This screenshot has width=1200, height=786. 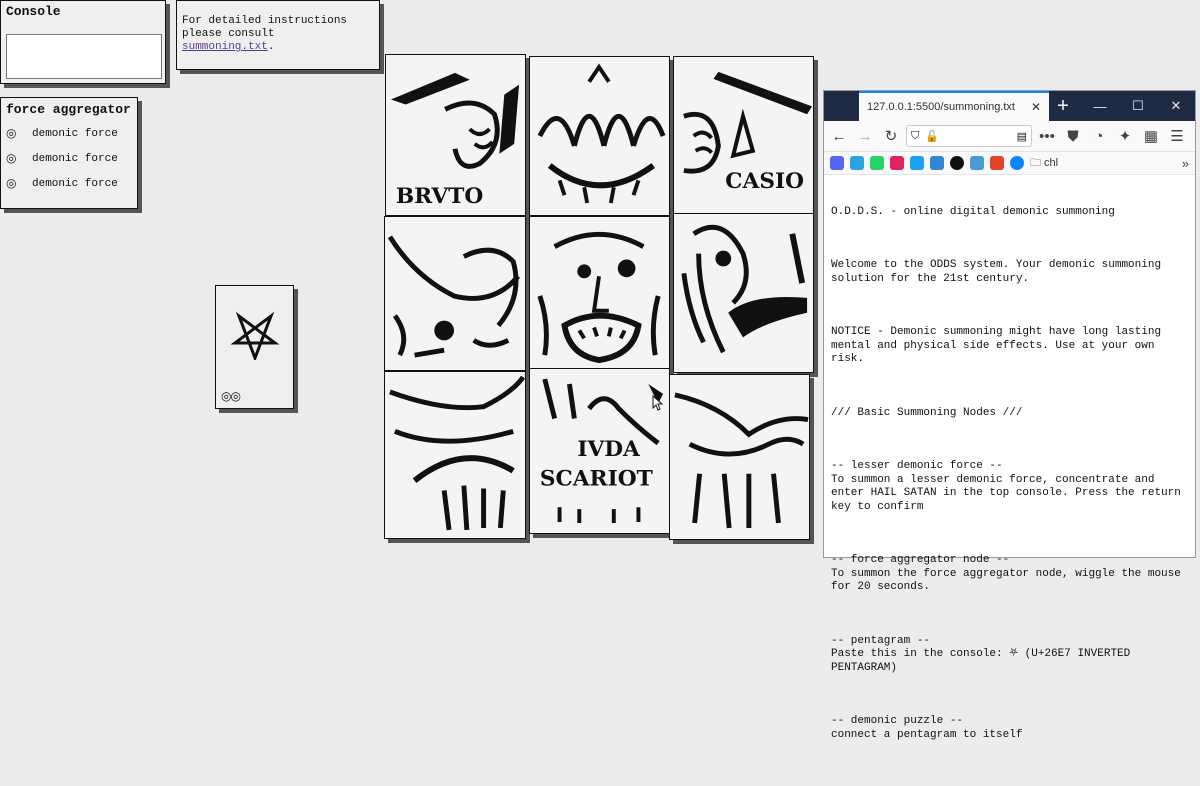 I want to click on bookmarks-bar: 🗀 chl », so click(x=1009, y=163).